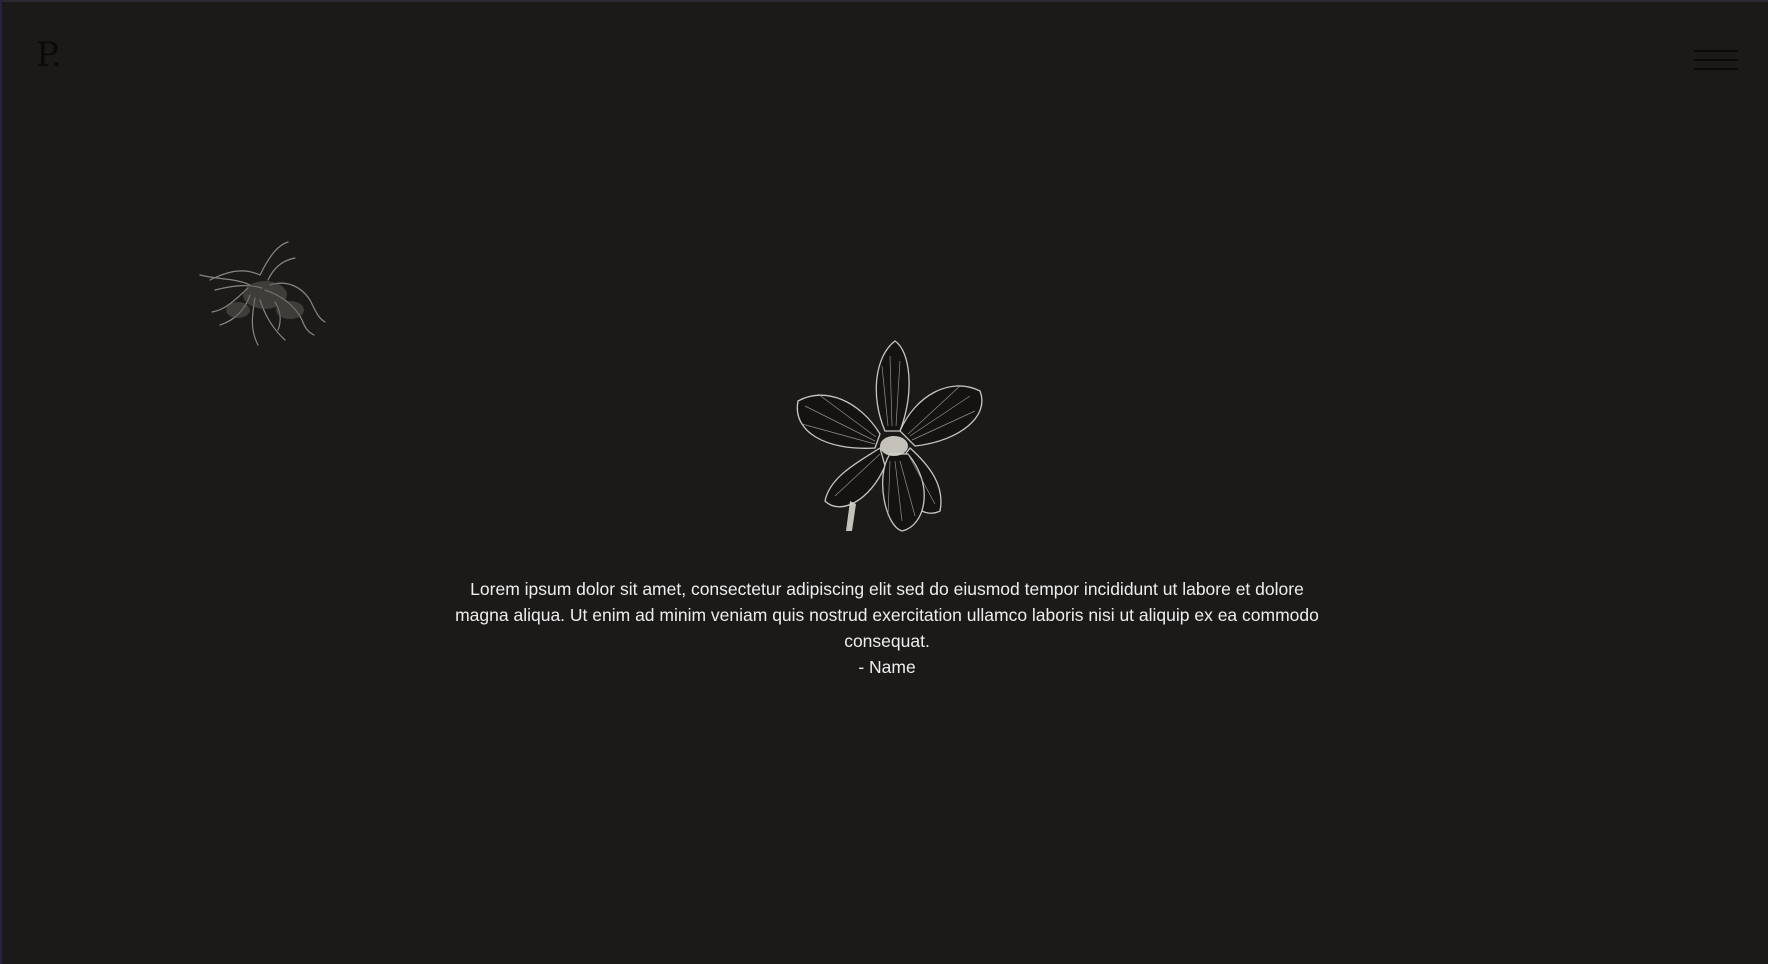 The height and width of the screenshot is (964, 1768). I want to click on hamburger-menu-icon, so click(1716, 60).